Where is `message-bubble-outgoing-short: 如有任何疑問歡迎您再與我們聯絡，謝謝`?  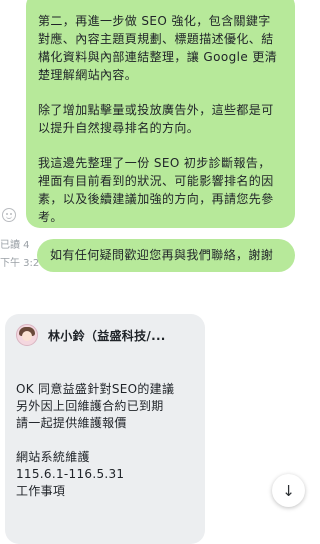
message-bubble-outgoing-short: 如有任何疑問歡迎您再與我們聯絡，謝謝 is located at coordinates (166, 255).